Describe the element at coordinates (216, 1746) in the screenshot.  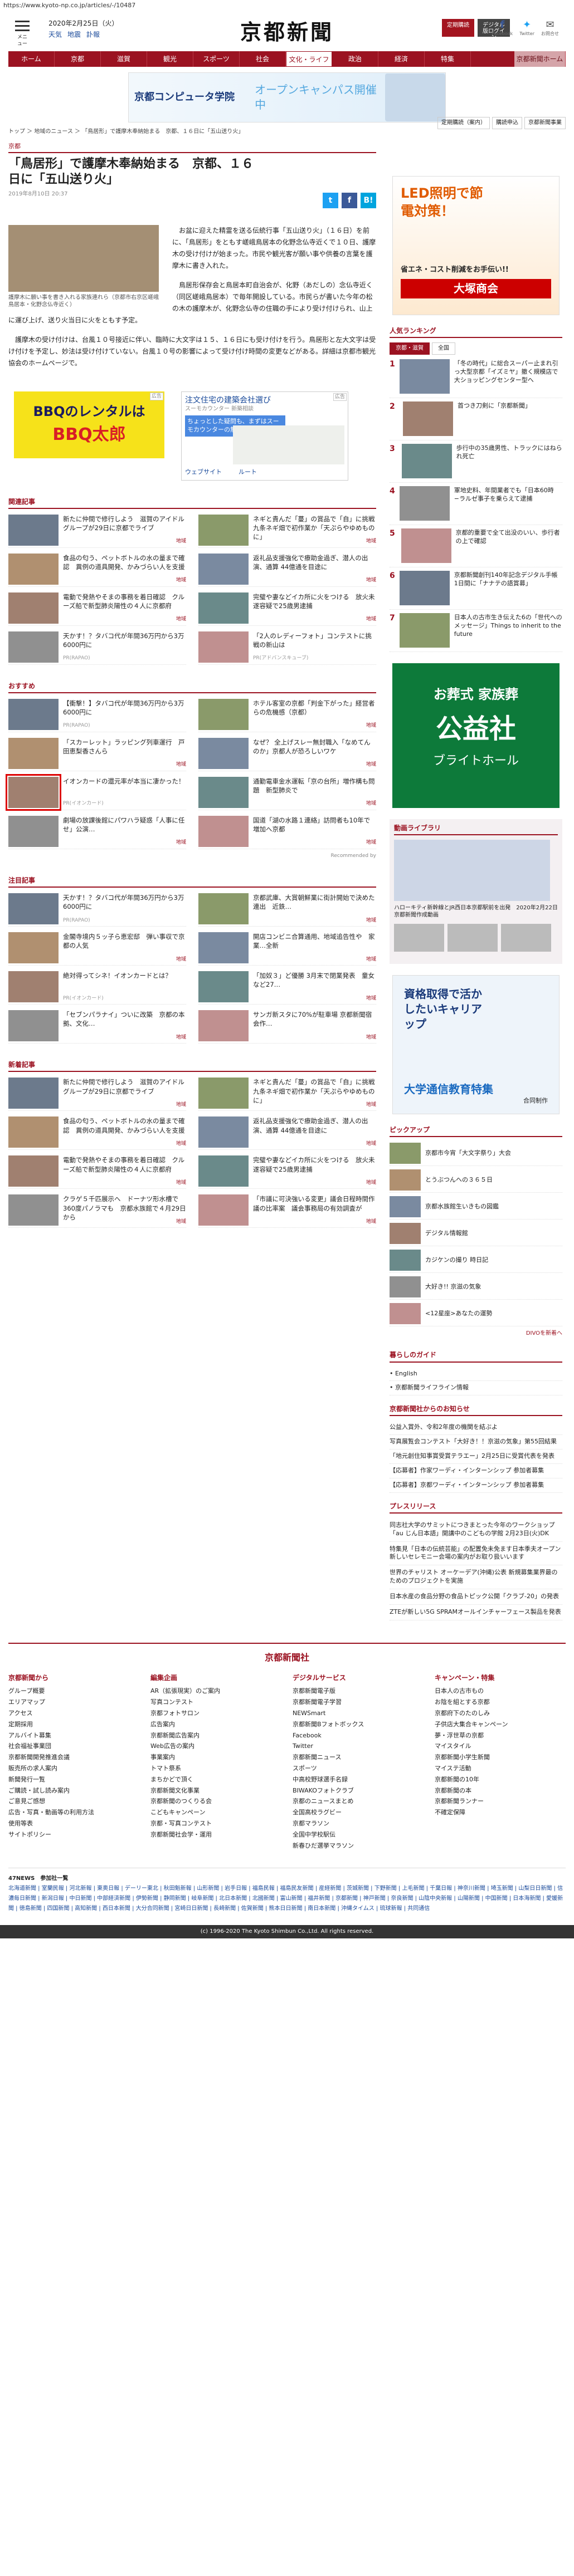
I see `footer-link: Web広告の案内` at that location.